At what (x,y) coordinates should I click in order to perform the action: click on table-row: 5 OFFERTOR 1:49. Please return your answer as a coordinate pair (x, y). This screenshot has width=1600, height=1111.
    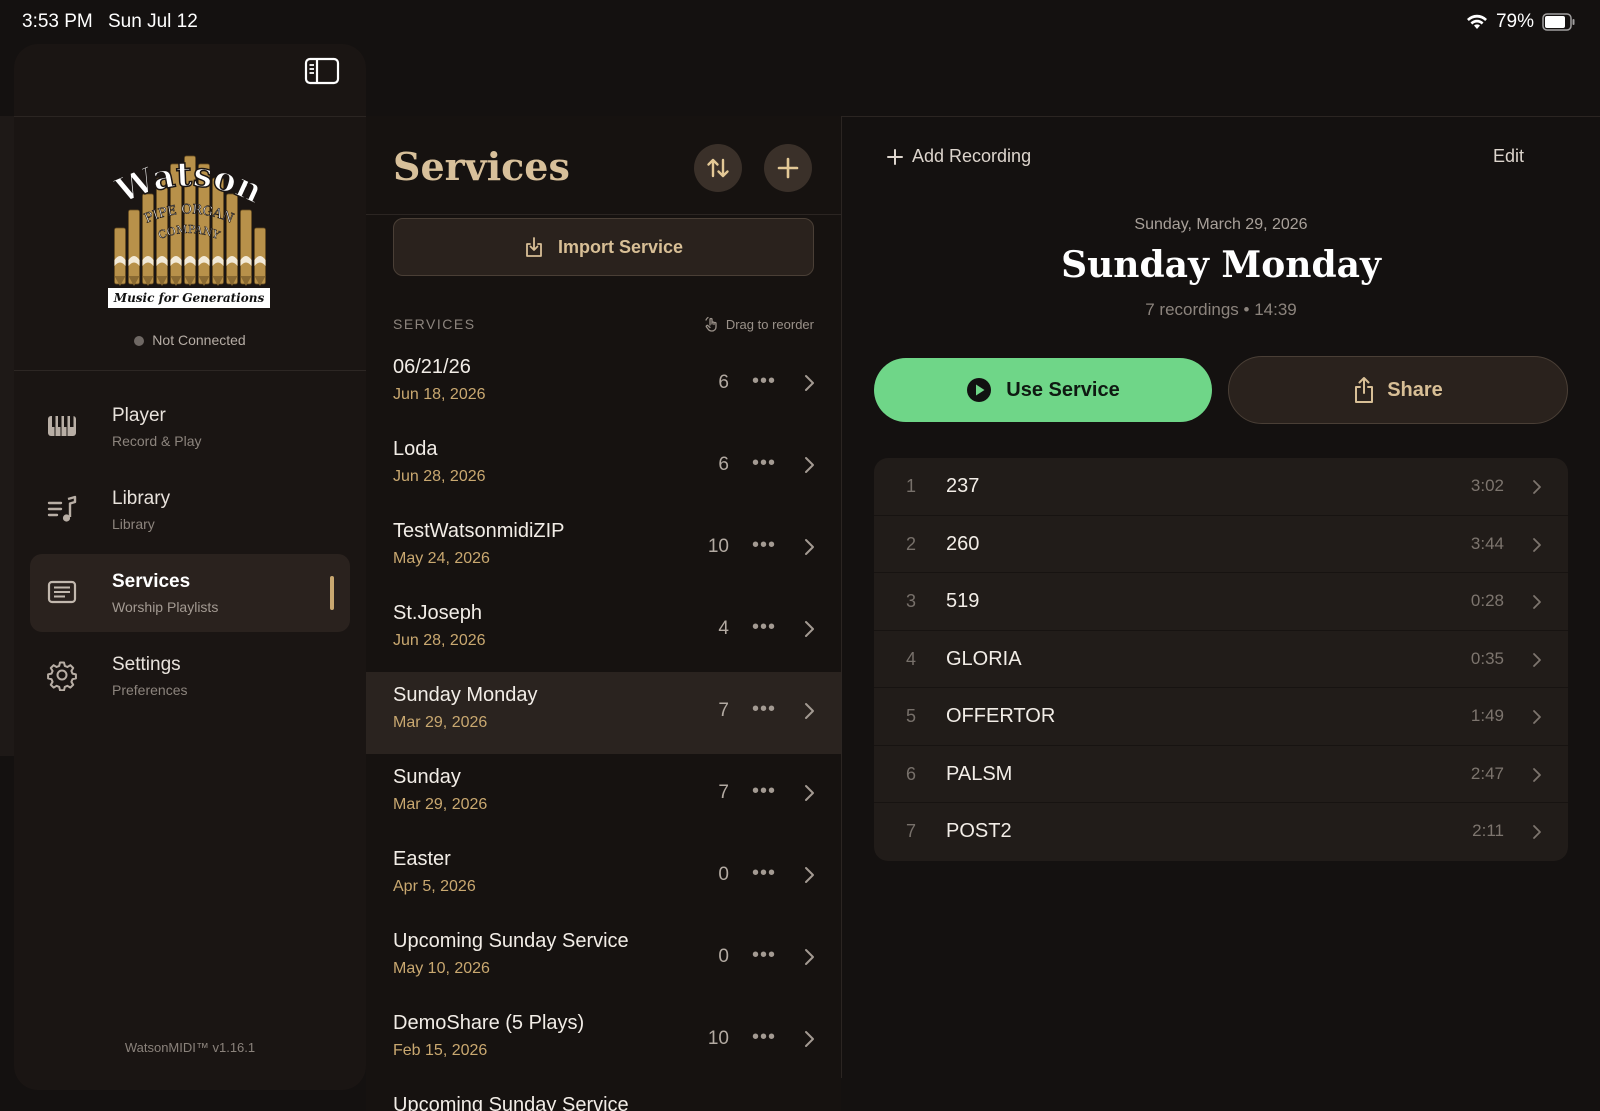
    Looking at the image, I should click on (1221, 717).